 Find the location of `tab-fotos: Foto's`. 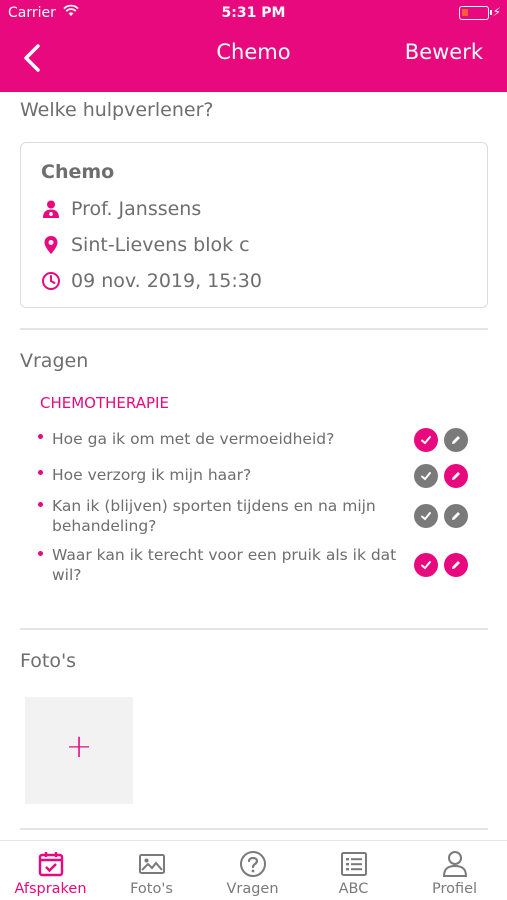

tab-fotos: Foto's is located at coordinates (151, 870).